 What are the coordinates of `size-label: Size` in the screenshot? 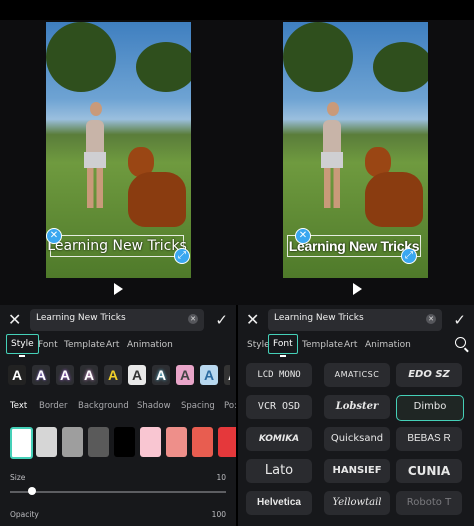 It's located at (18, 477).